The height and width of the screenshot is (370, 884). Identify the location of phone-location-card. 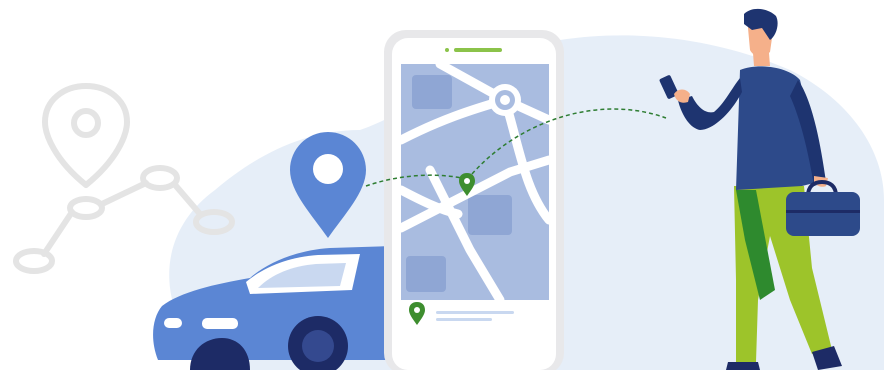
(475, 317).